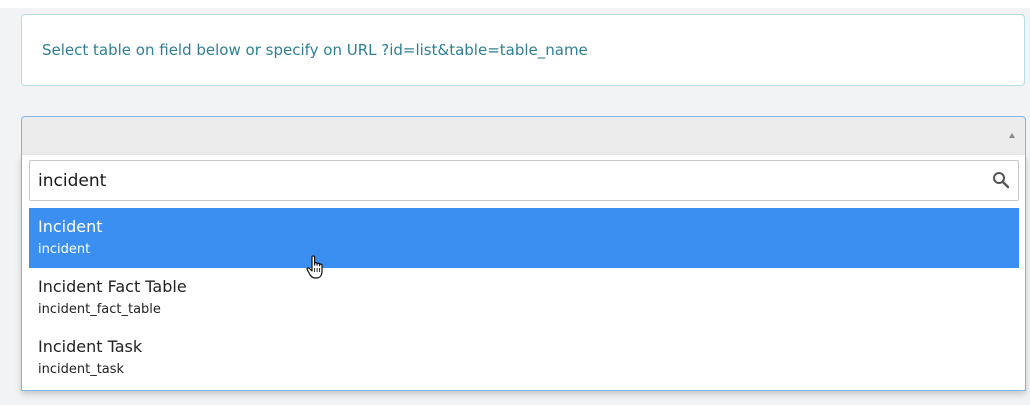 This screenshot has height=405, width=1030. Describe the element at coordinates (1012, 135) in the screenshot. I see `caret-up-icon` at that location.